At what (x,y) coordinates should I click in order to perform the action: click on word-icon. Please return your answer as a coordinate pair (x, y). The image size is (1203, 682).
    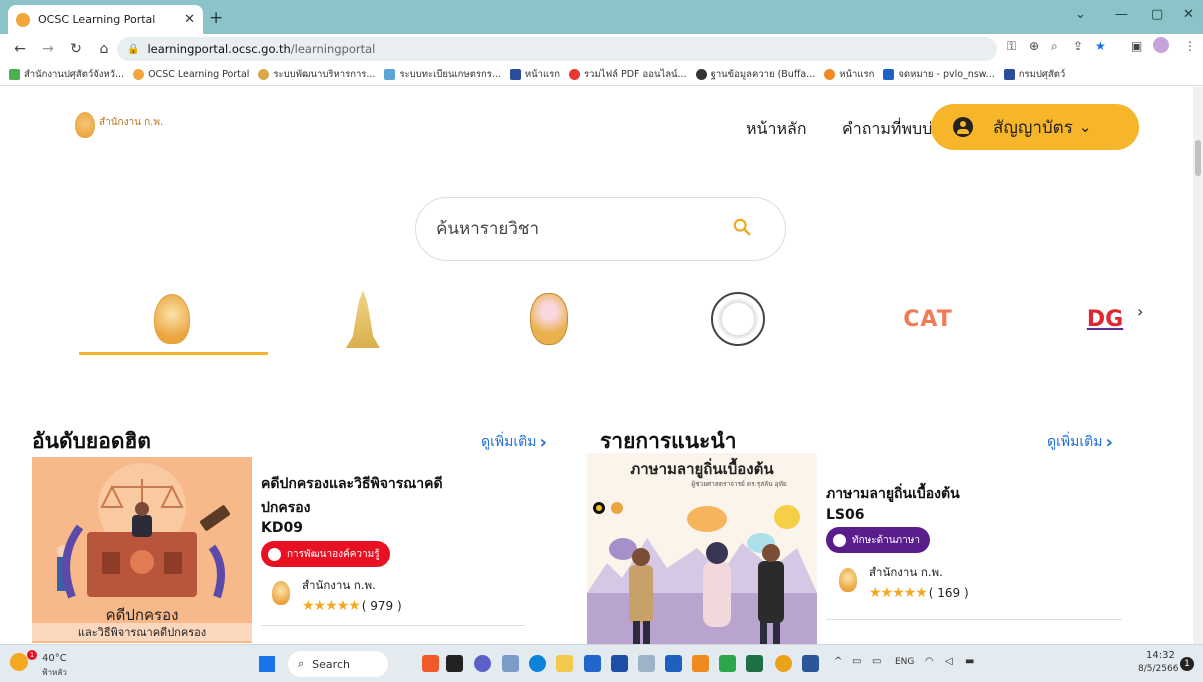
    Looking at the image, I should click on (810, 663).